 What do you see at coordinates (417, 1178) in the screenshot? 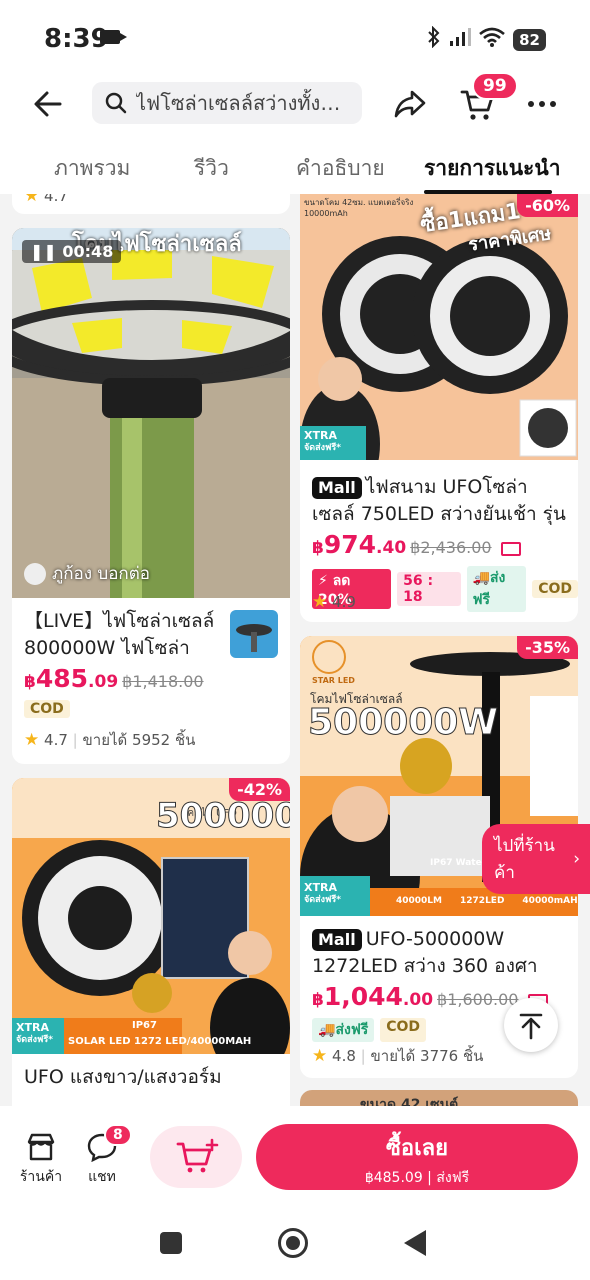
I see `buy-now-sub: ฿485.09 | ส่งฟรี` at bounding box center [417, 1178].